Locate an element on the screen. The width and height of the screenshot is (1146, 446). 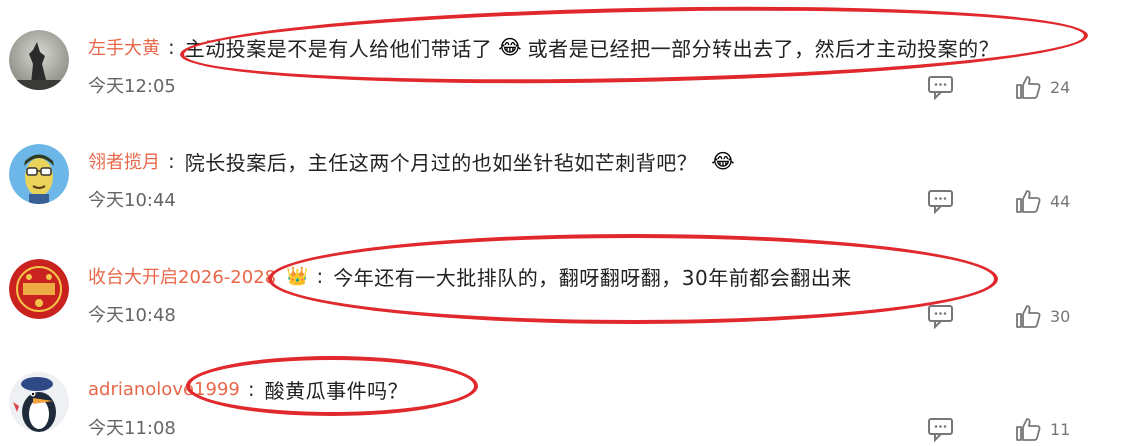
timestamp: 今天10:44 is located at coordinates (132, 200).